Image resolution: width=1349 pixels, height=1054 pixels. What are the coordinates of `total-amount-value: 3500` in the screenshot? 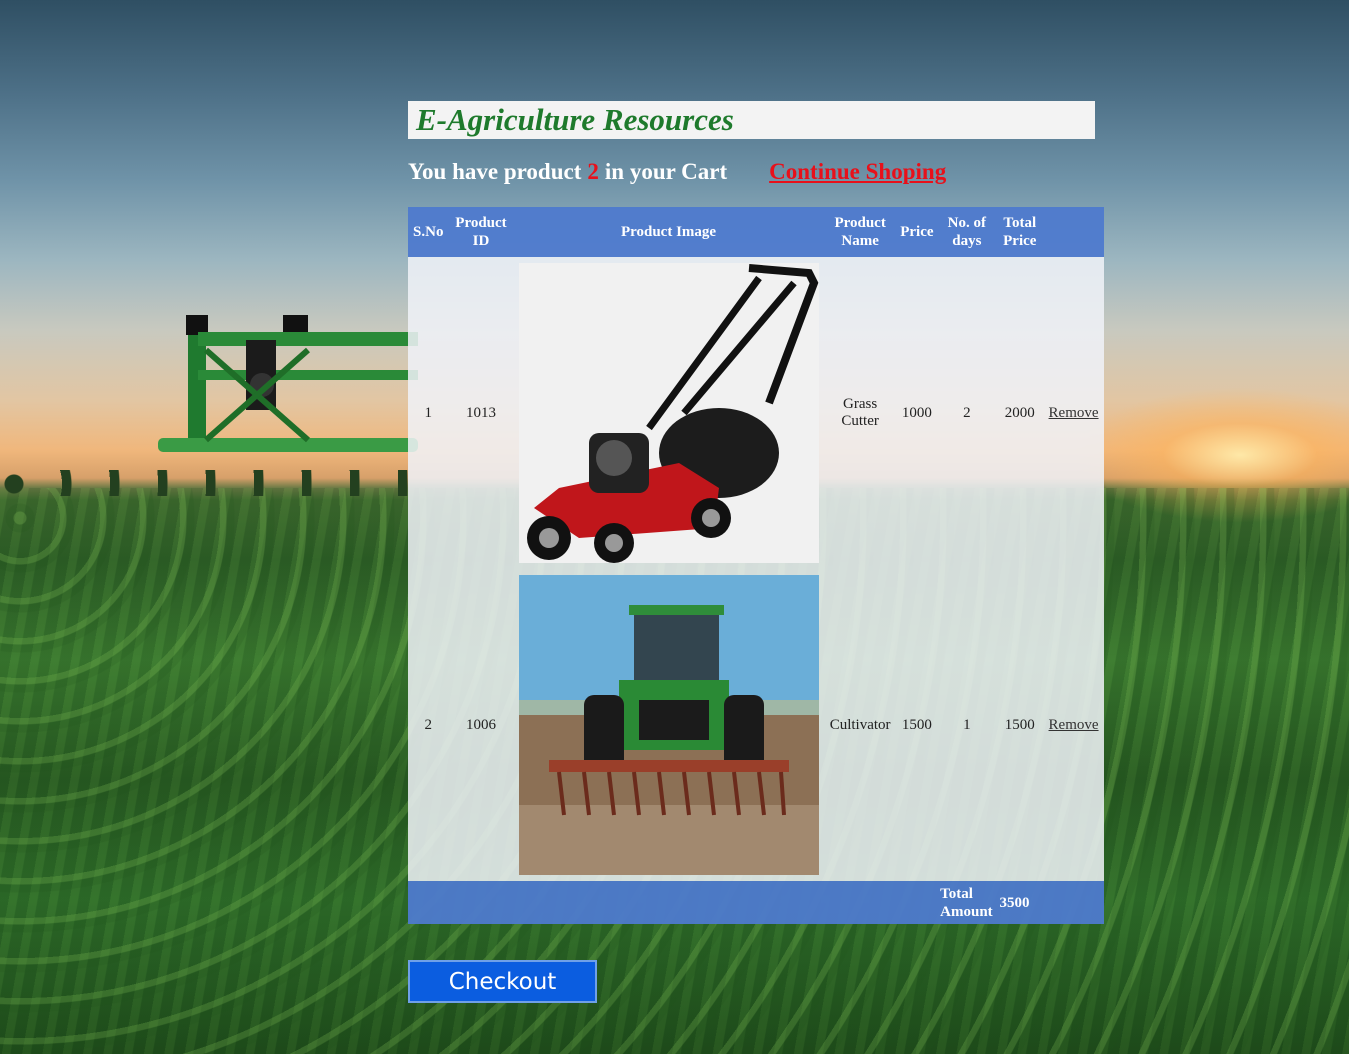 It's located at (1020, 902).